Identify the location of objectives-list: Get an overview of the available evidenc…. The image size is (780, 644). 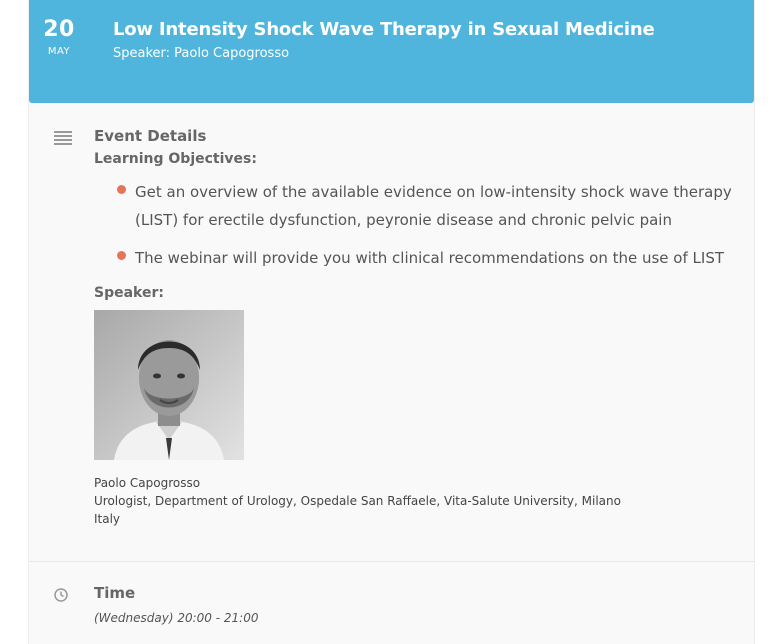
(414, 230).